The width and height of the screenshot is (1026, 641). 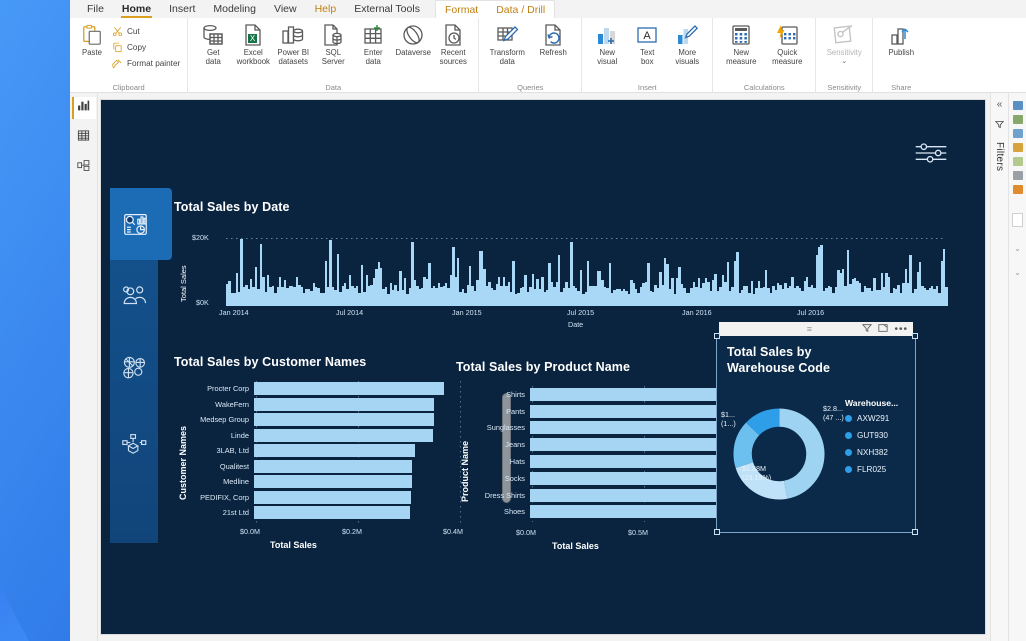 What do you see at coordinates (1017, 105) in the screenshot?
I see `viz-stacked-bar-icon` at bounding box center [1017, 105].